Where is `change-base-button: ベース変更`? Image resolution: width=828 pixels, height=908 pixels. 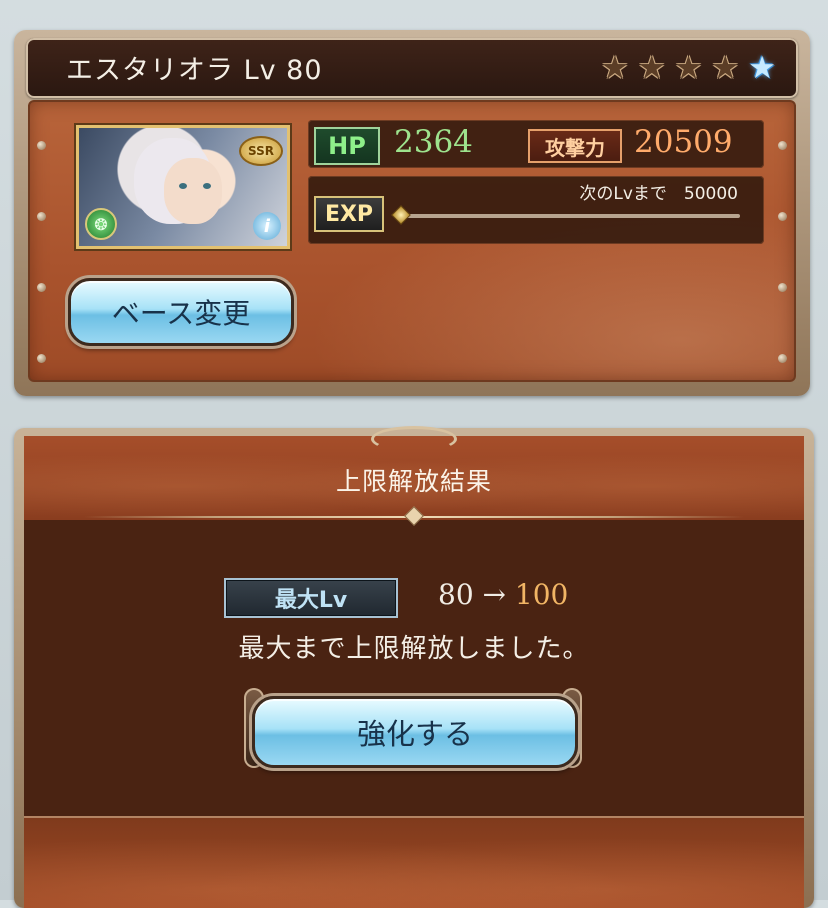
change-base-button: ベース変更 is located at coordinates (181, 312).